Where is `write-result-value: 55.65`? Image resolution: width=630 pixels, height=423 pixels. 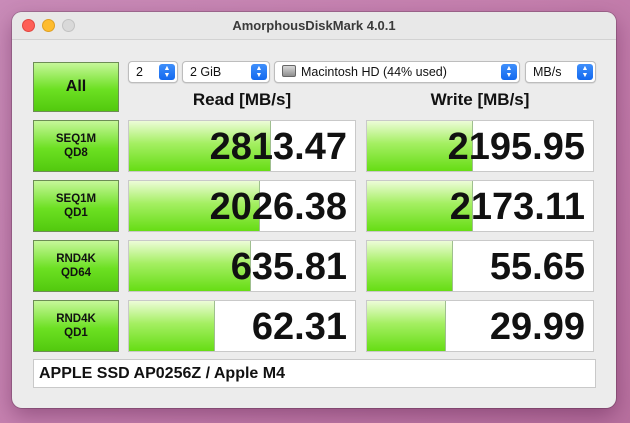
write-result-value: 55.65 is located at coordinates (537, 267).